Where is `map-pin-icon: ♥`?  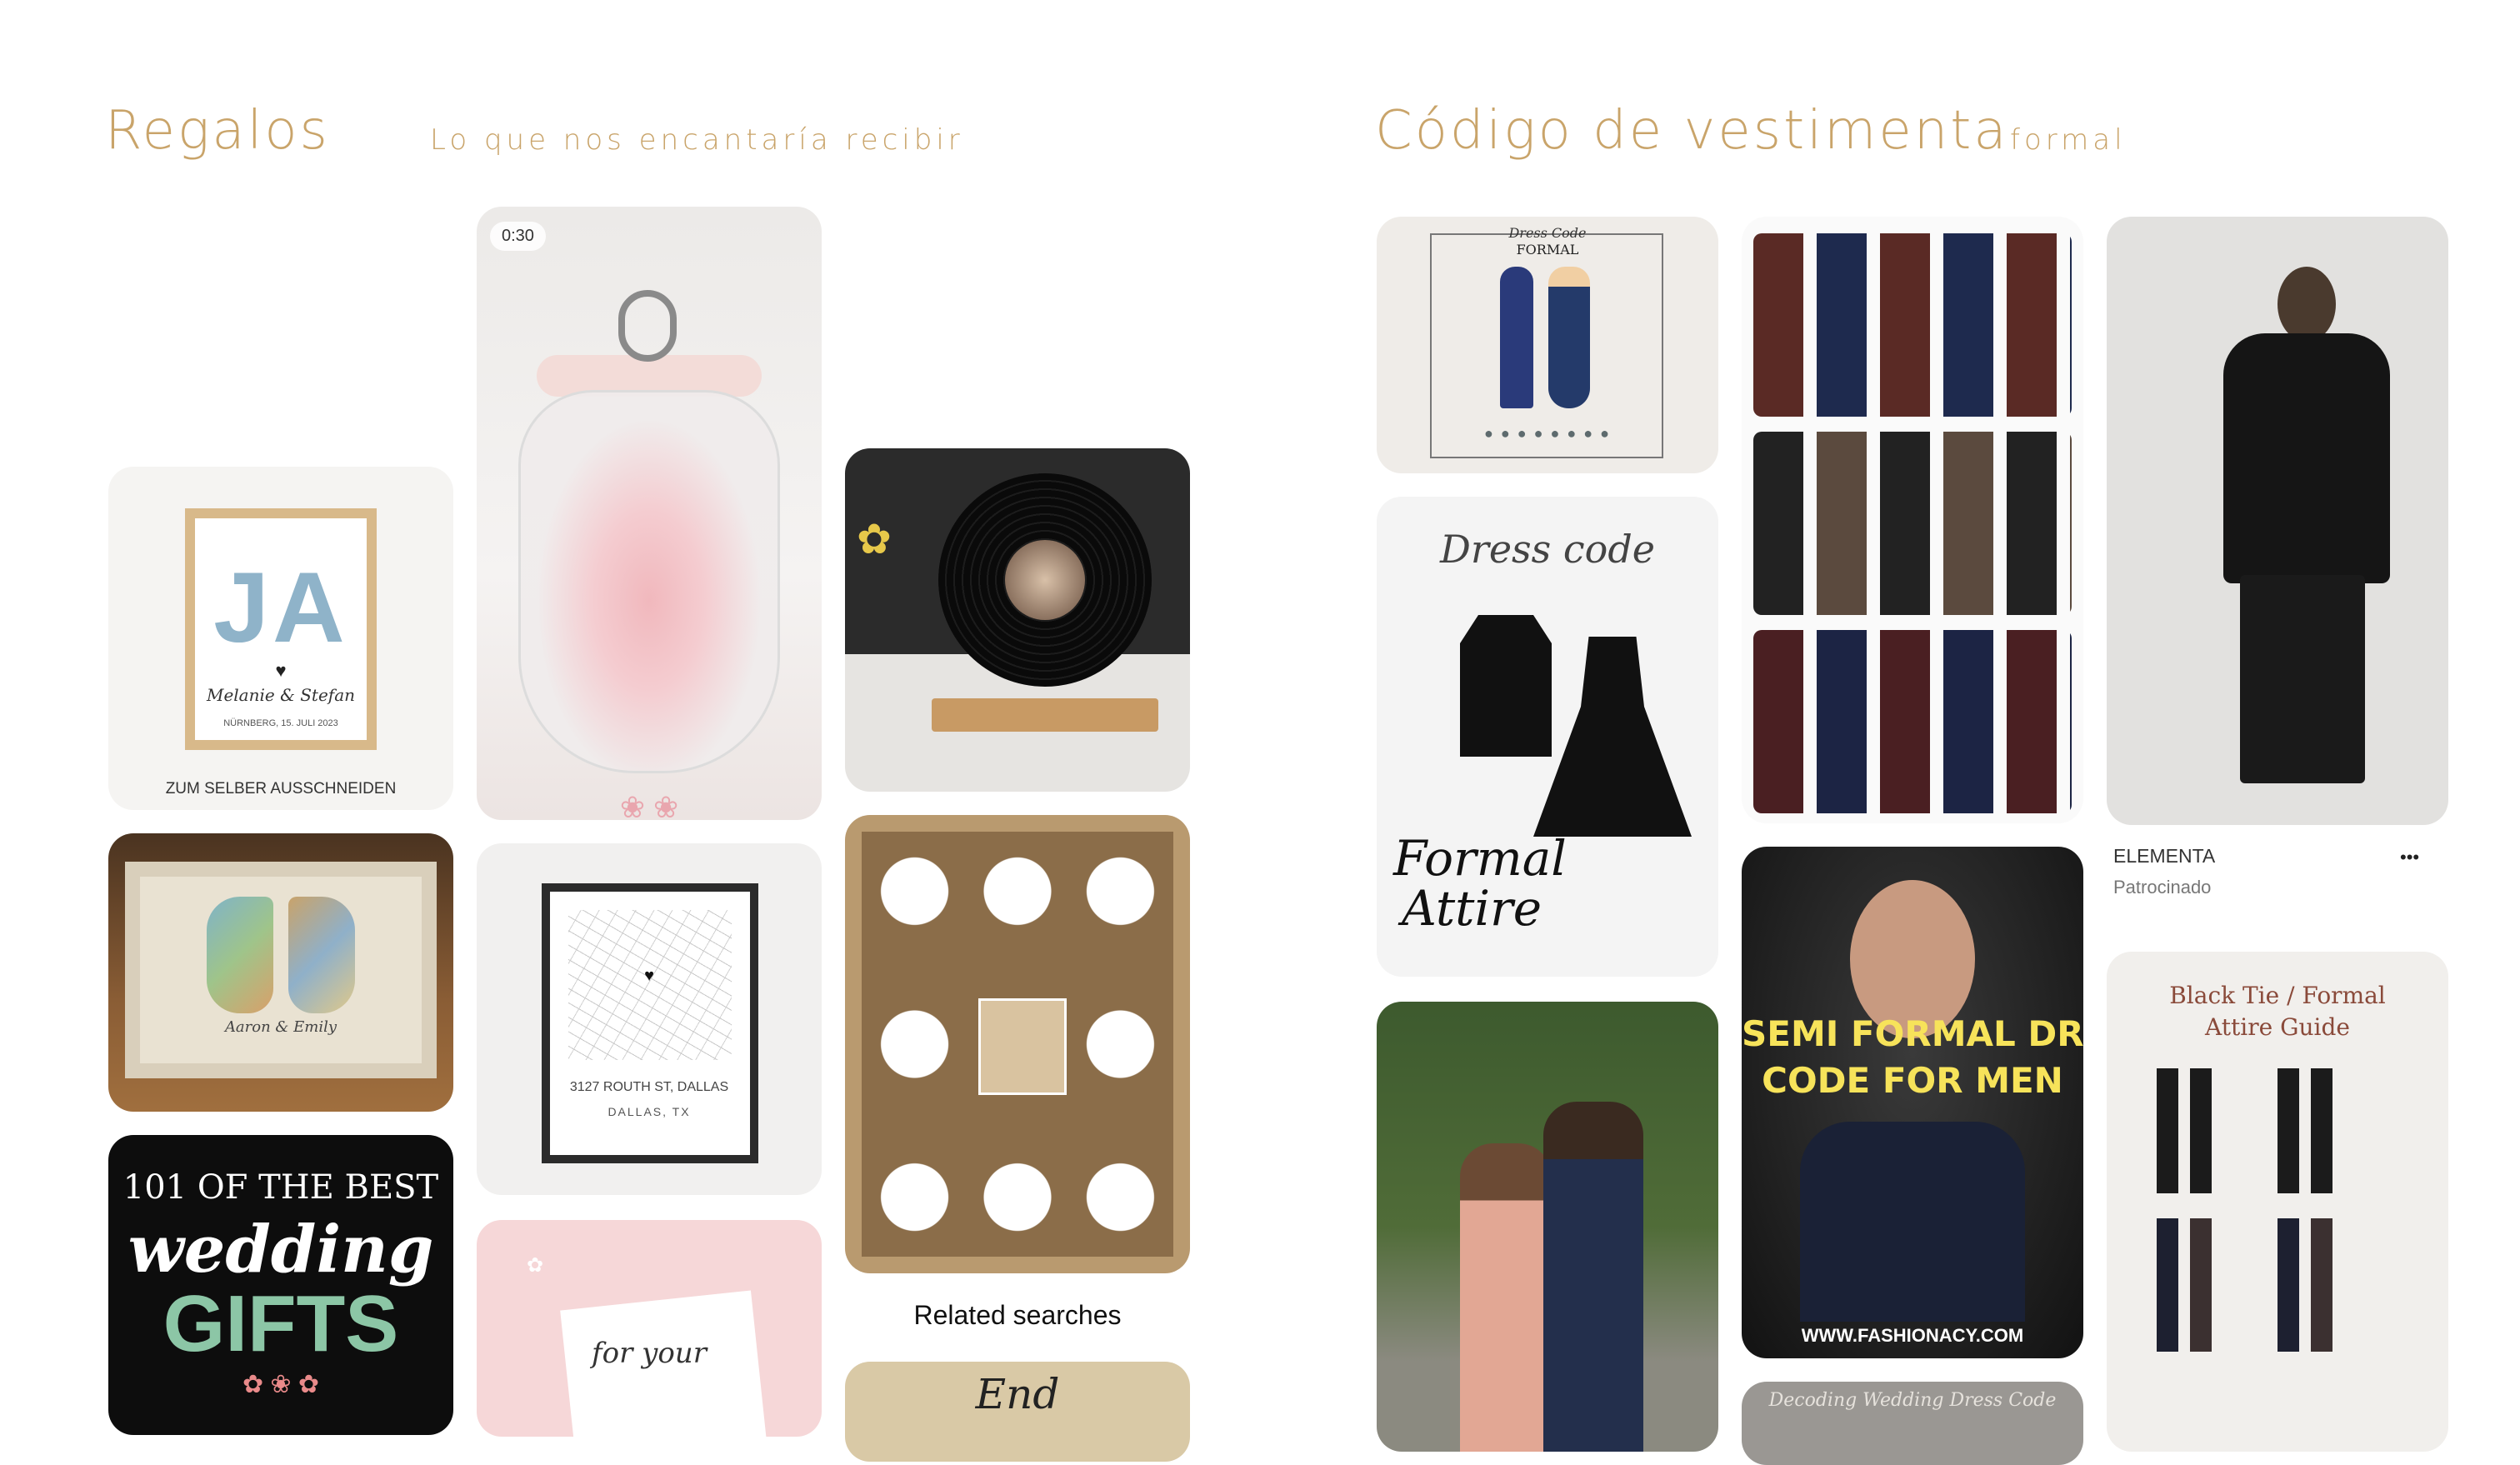 map-pin-icon: ♥ is located at coordinates (649, 976).